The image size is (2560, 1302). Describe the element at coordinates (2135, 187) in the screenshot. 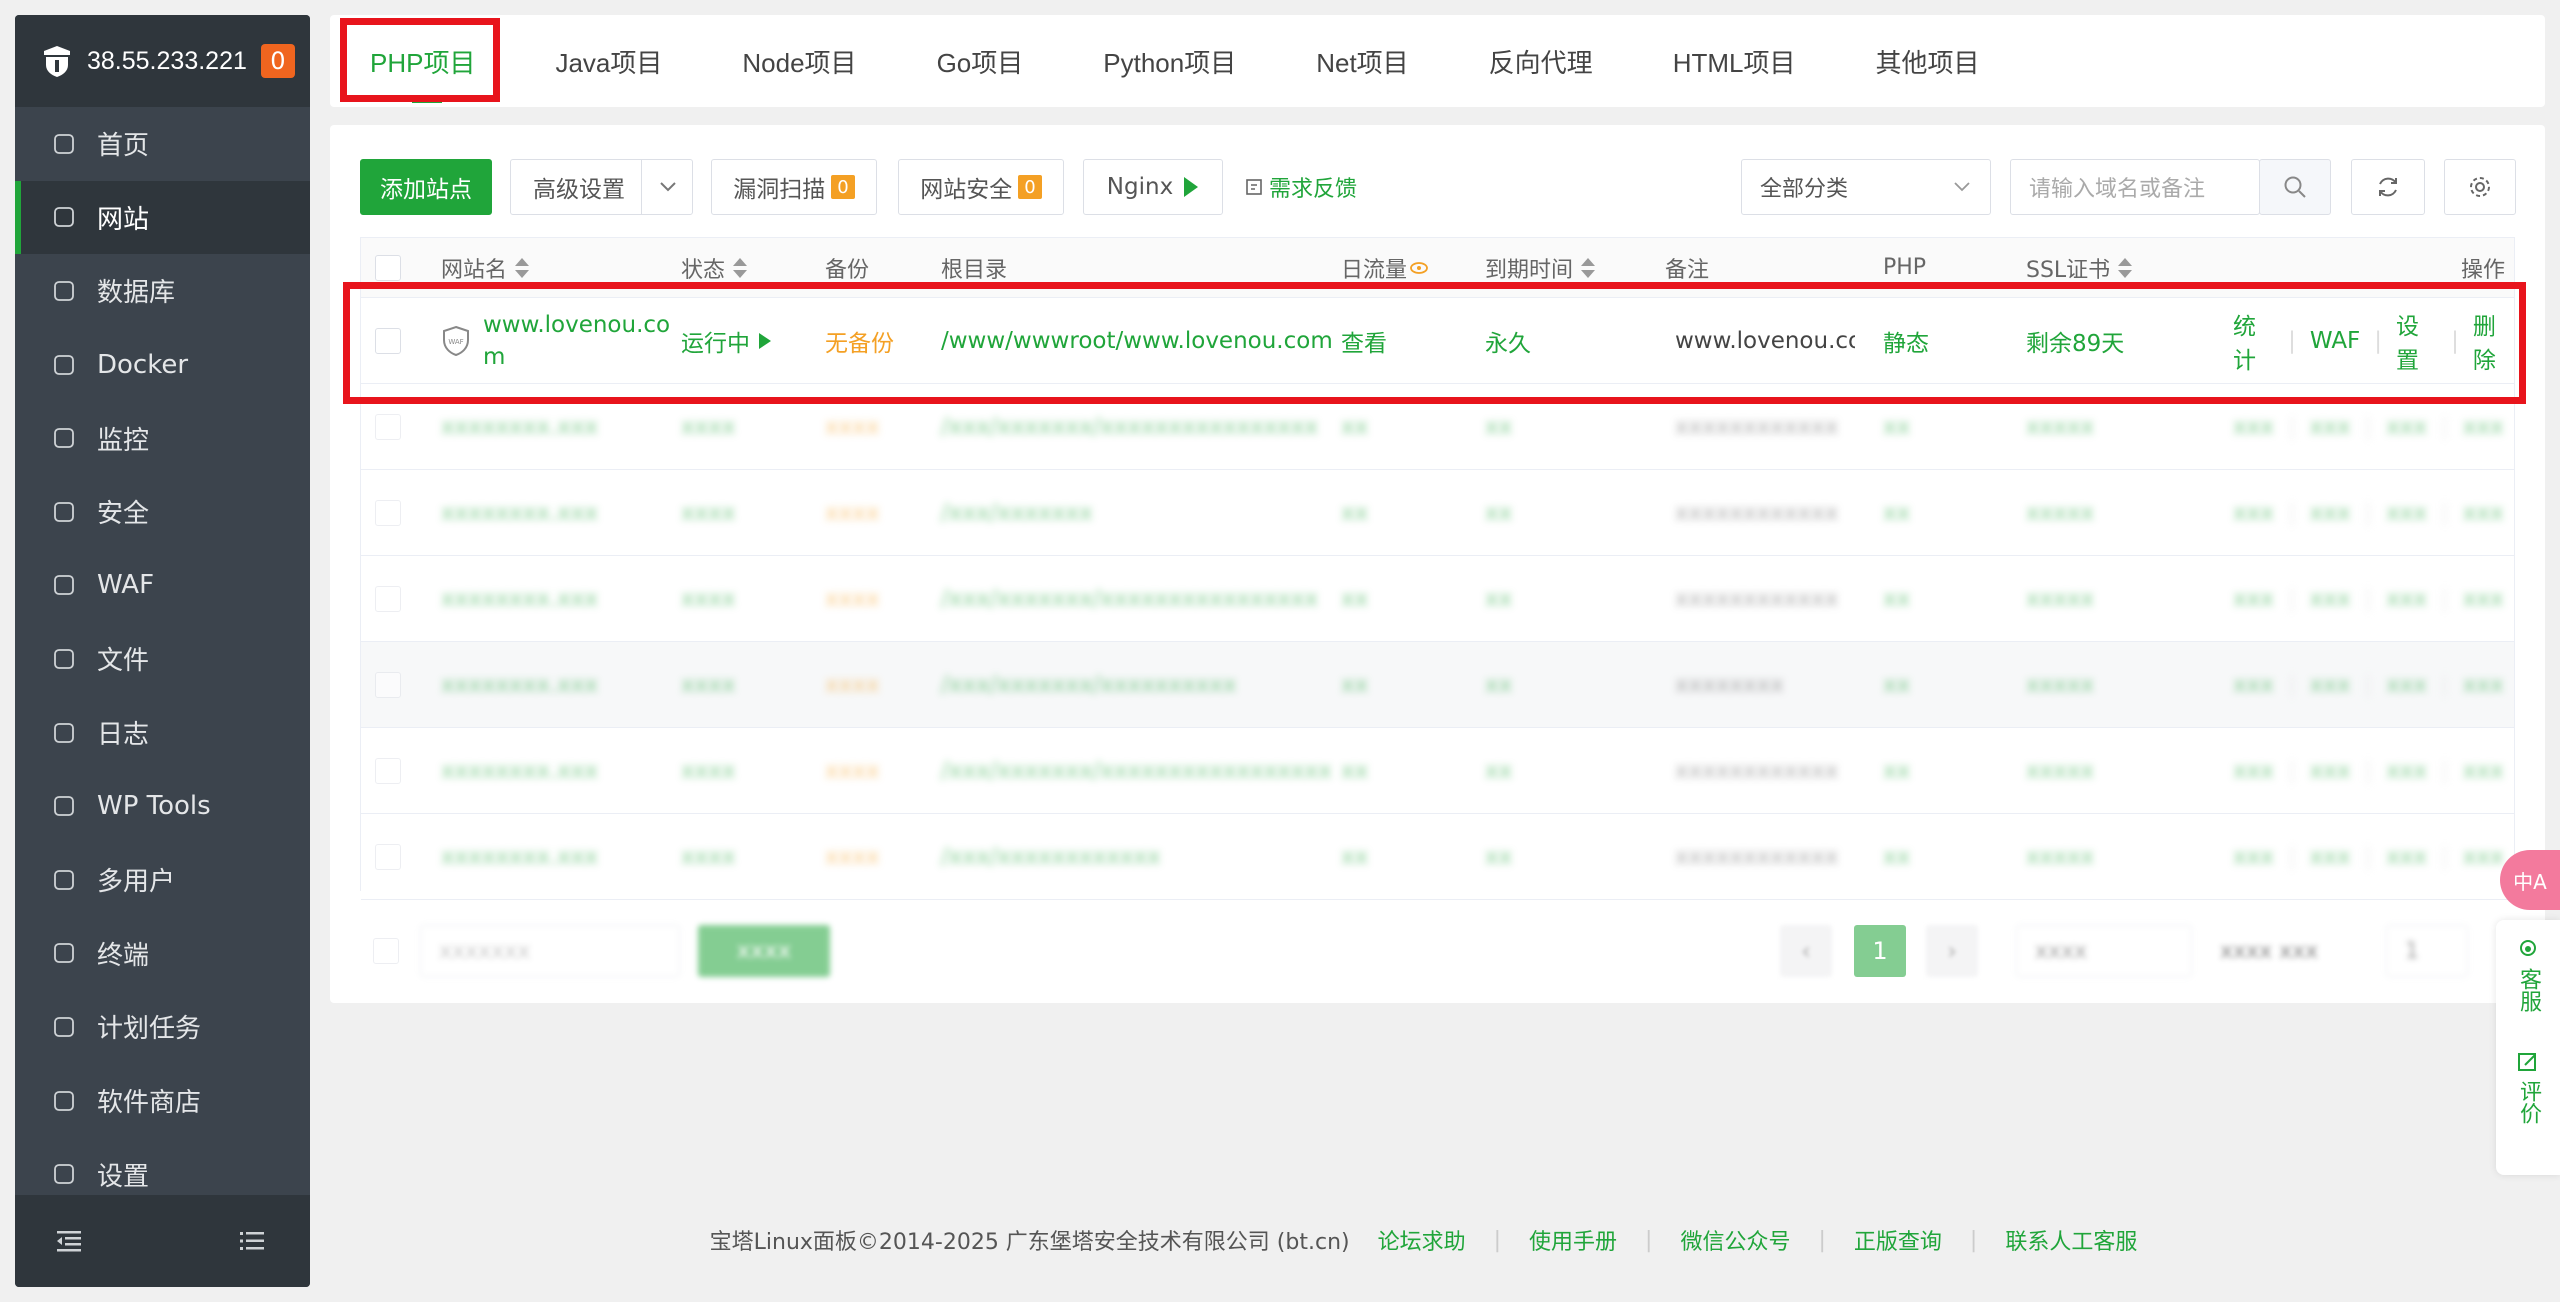

I see `search-input: 请输入域名或备注` at that location.